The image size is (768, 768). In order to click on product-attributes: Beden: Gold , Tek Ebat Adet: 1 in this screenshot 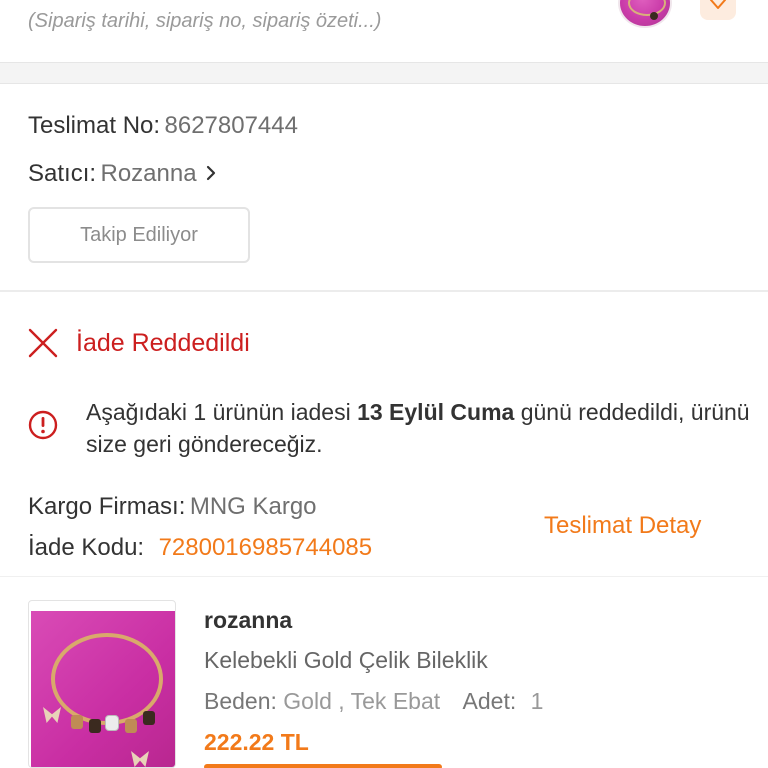, I will do `click(373, 701)`.